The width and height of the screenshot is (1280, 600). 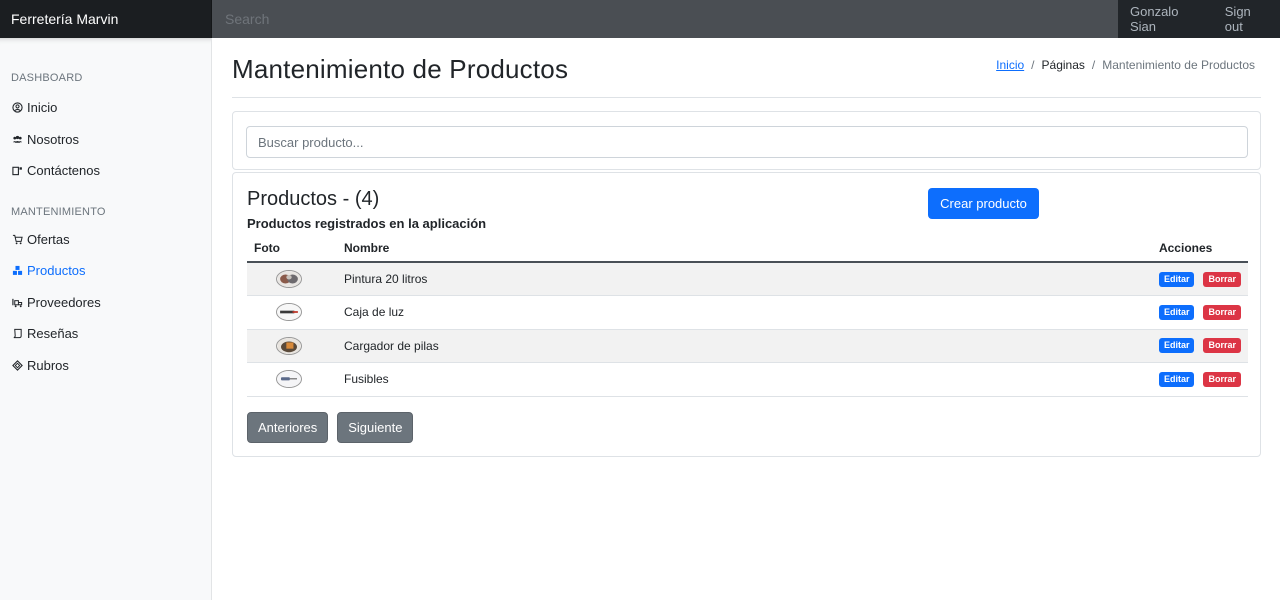 What do you see at coordinates (105, 108) in the screenshot?
I see `sidebar-item-inicio: Inicio` at bounding box center [105, 108].